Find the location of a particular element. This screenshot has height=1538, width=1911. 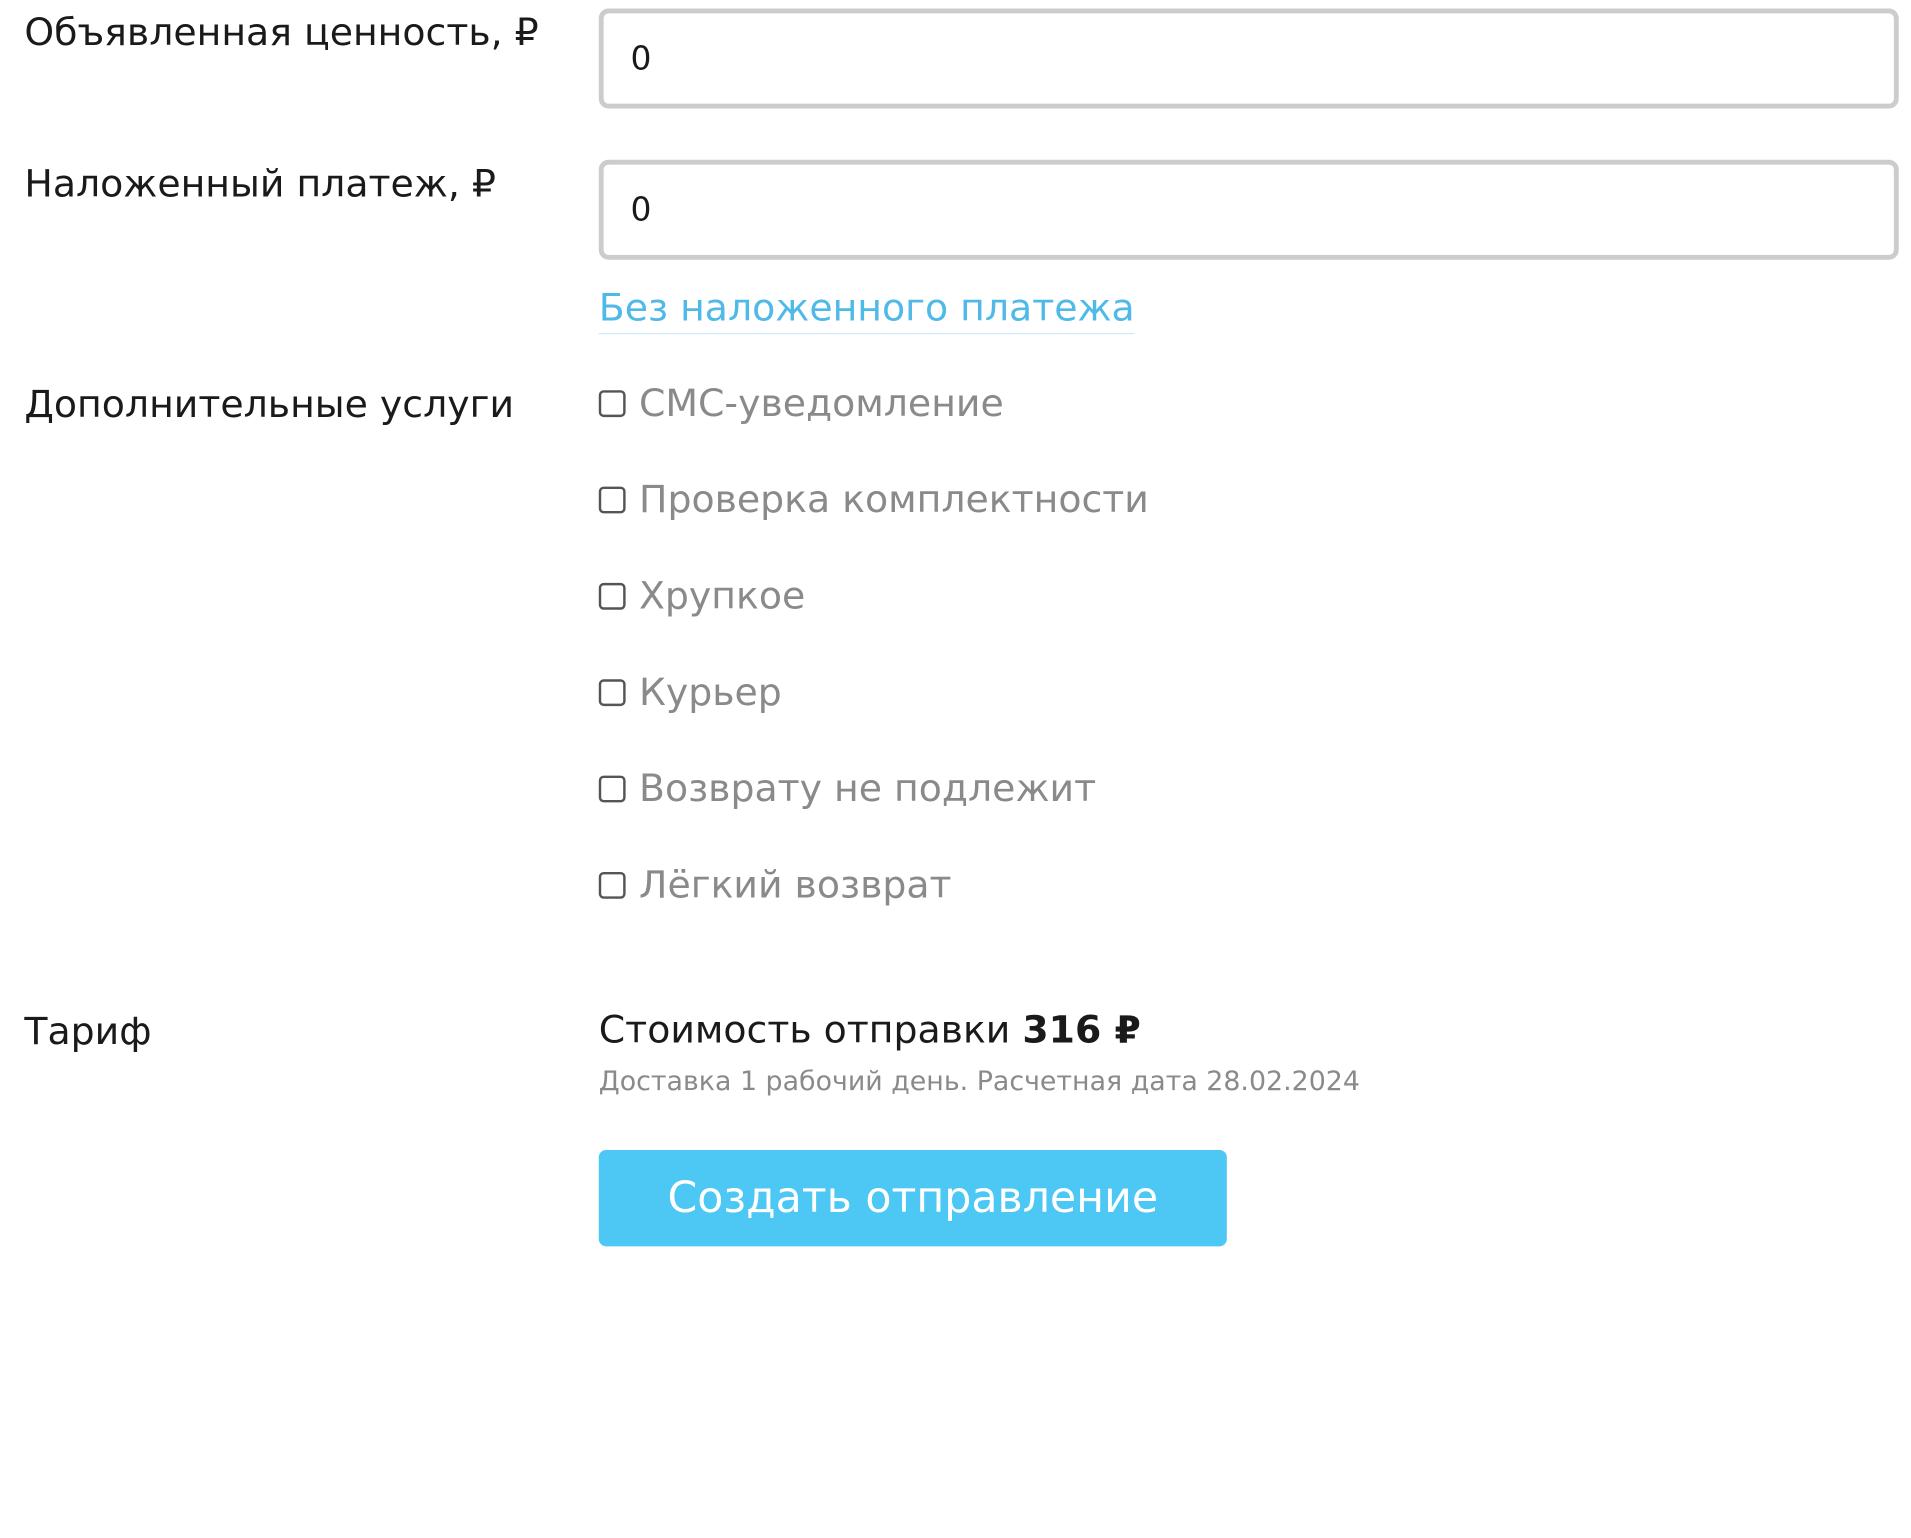

service-option-label: Лёгкий возврат is located at coordinates (795, 885).